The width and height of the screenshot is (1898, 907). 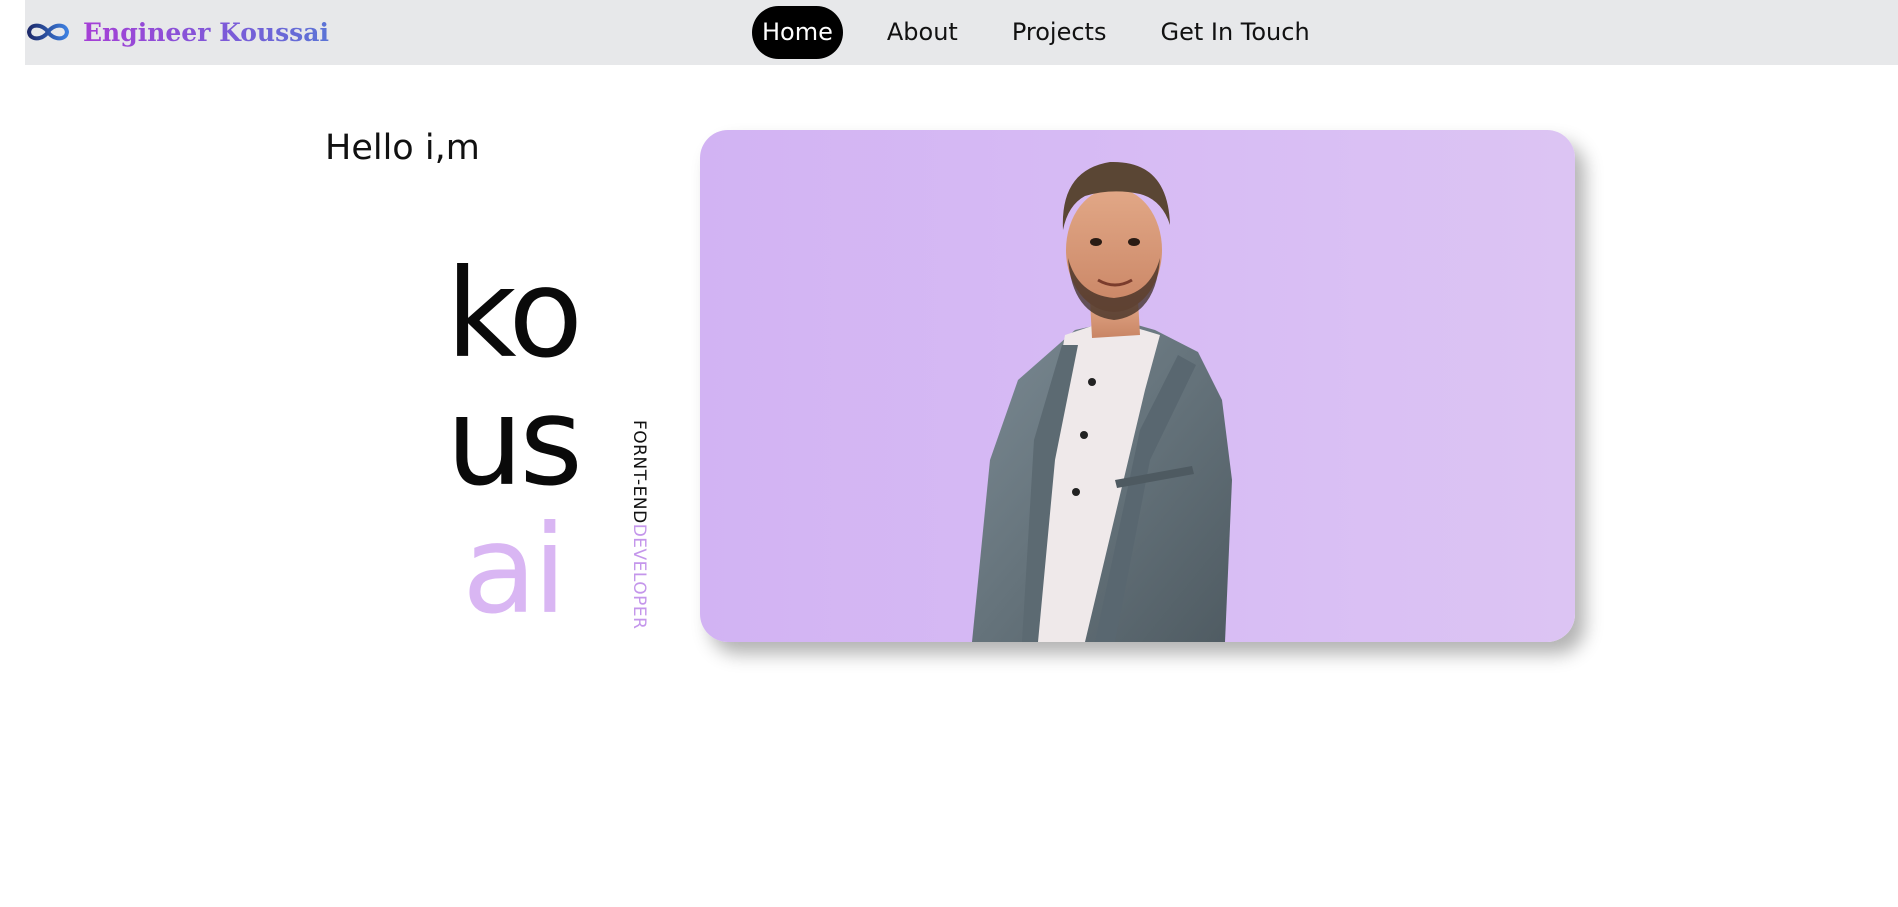 I want to click on name-part-1: ko, so click(x=514, y=314).